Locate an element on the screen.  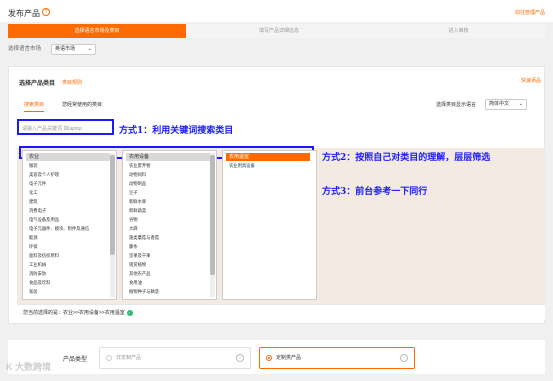
list-item: 谷物 is located at coordinates (133, 220).